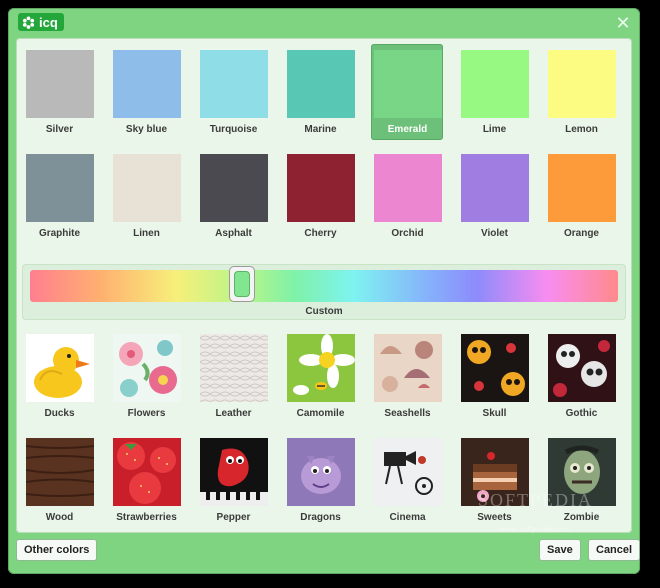 The height and width of the screenshot is (588, 660). I want to click on softpedia-watermark: SOFTPEDIA, so click(536, 500).